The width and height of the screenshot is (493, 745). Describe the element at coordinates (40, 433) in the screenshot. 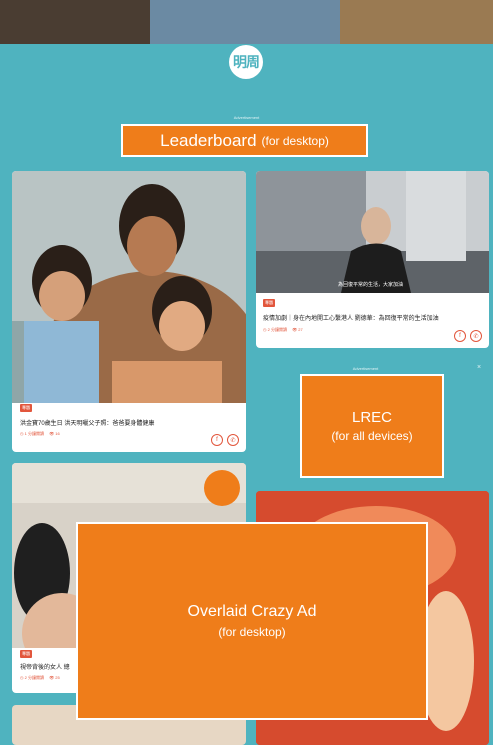

I see `article-meta: ◷ 1 分鐘閱讀 👁 16` at that location.